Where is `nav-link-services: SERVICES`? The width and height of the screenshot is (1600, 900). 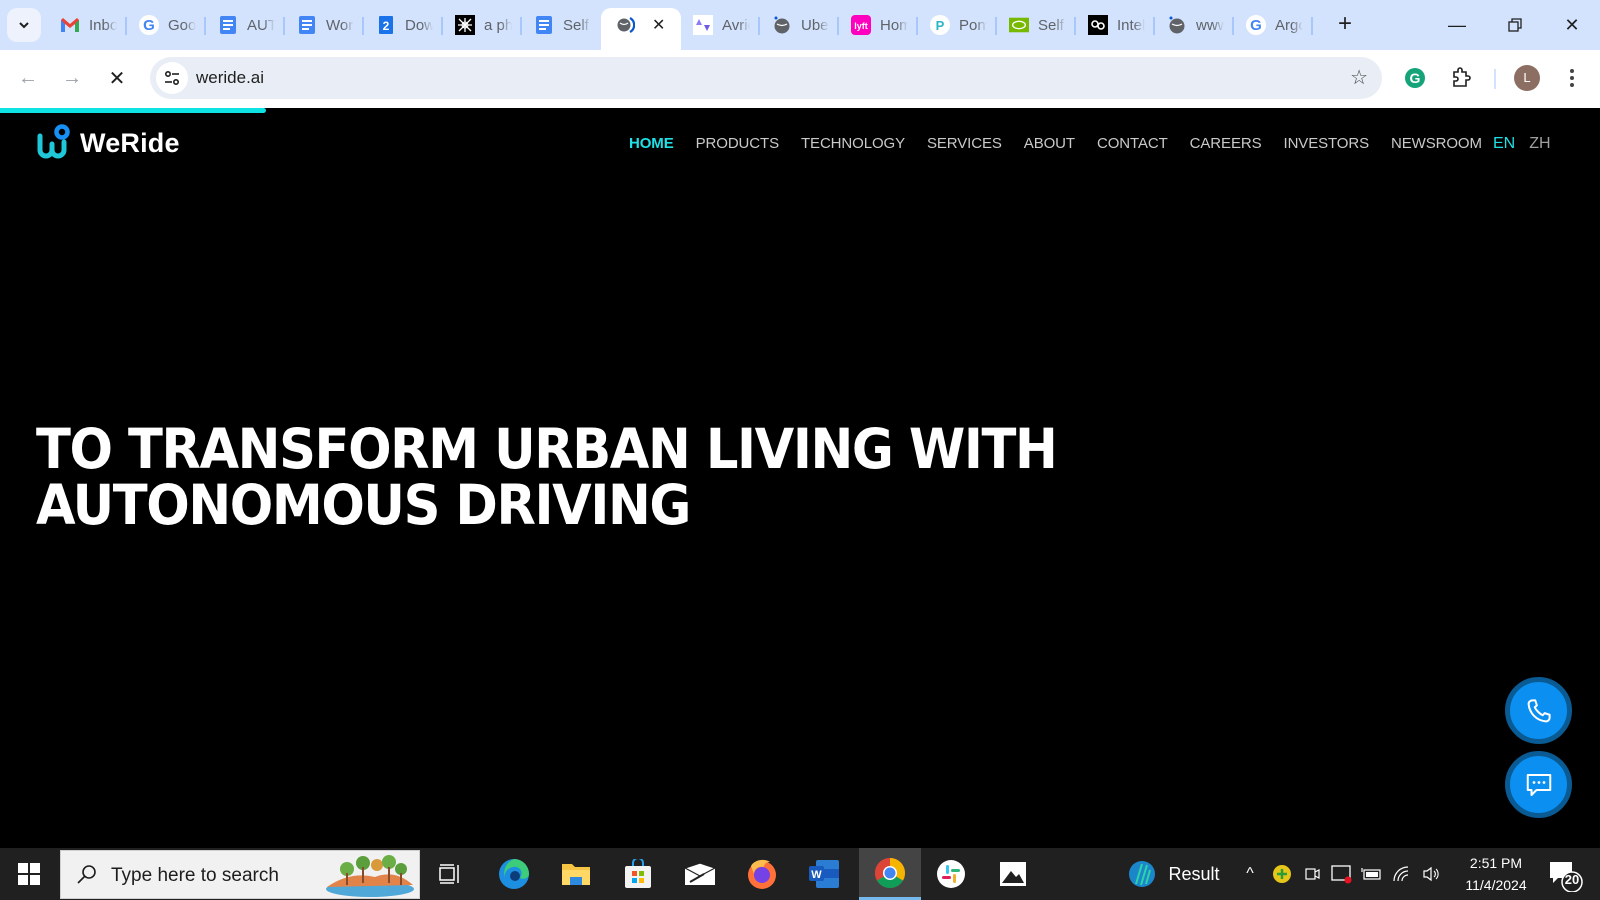 nav-link-services: SERVICES is located at coordinates (964, 143).